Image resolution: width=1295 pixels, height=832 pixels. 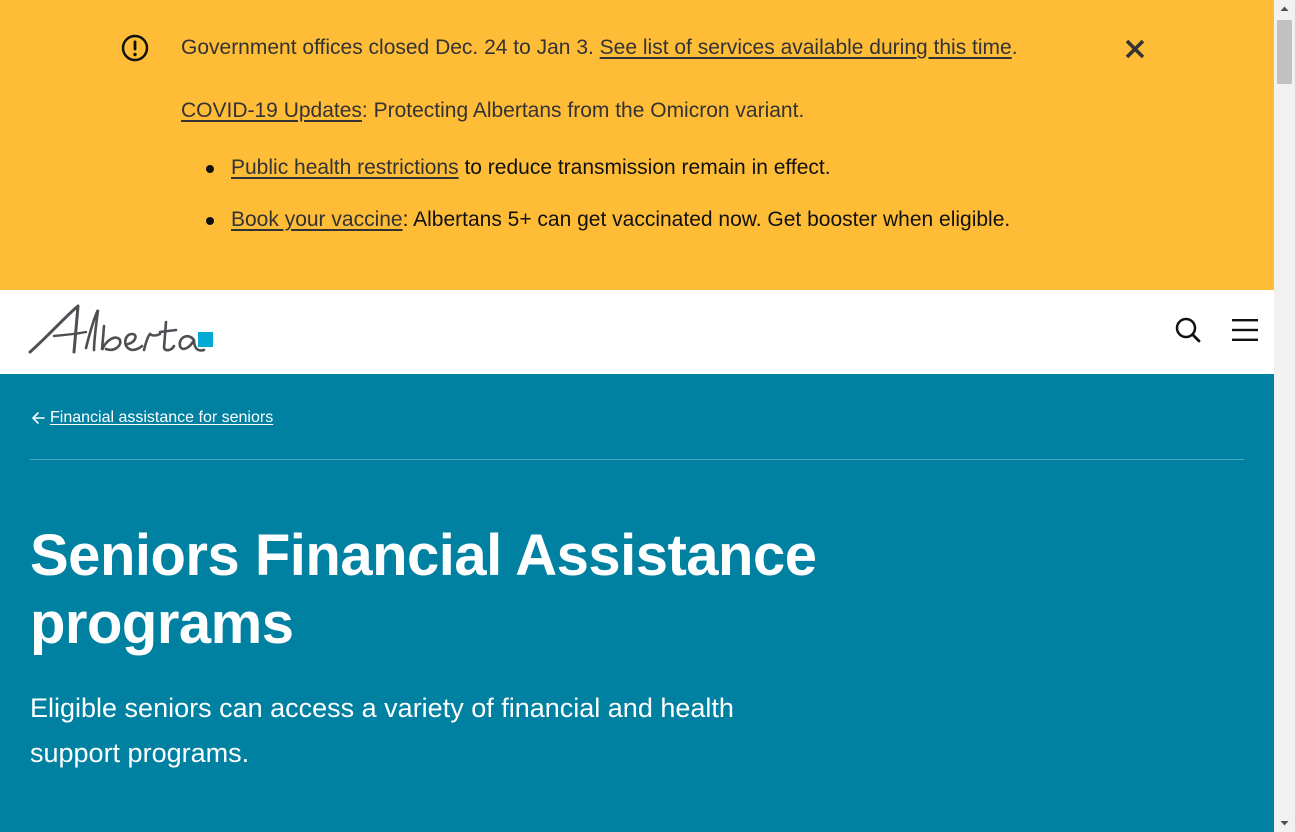 What do you see at coordinates (1284, 52) in the screenshot?
I see `scrollbar-thumb` at bounding box center [1284, 52].